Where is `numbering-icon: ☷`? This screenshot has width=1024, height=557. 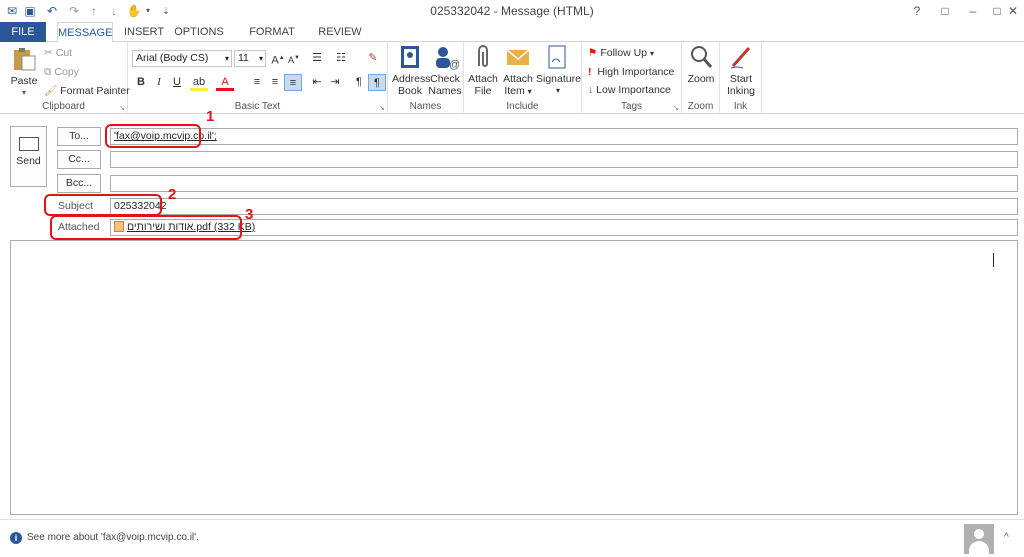
numbering-icon: ☷ is located at coordinates (341, 58).